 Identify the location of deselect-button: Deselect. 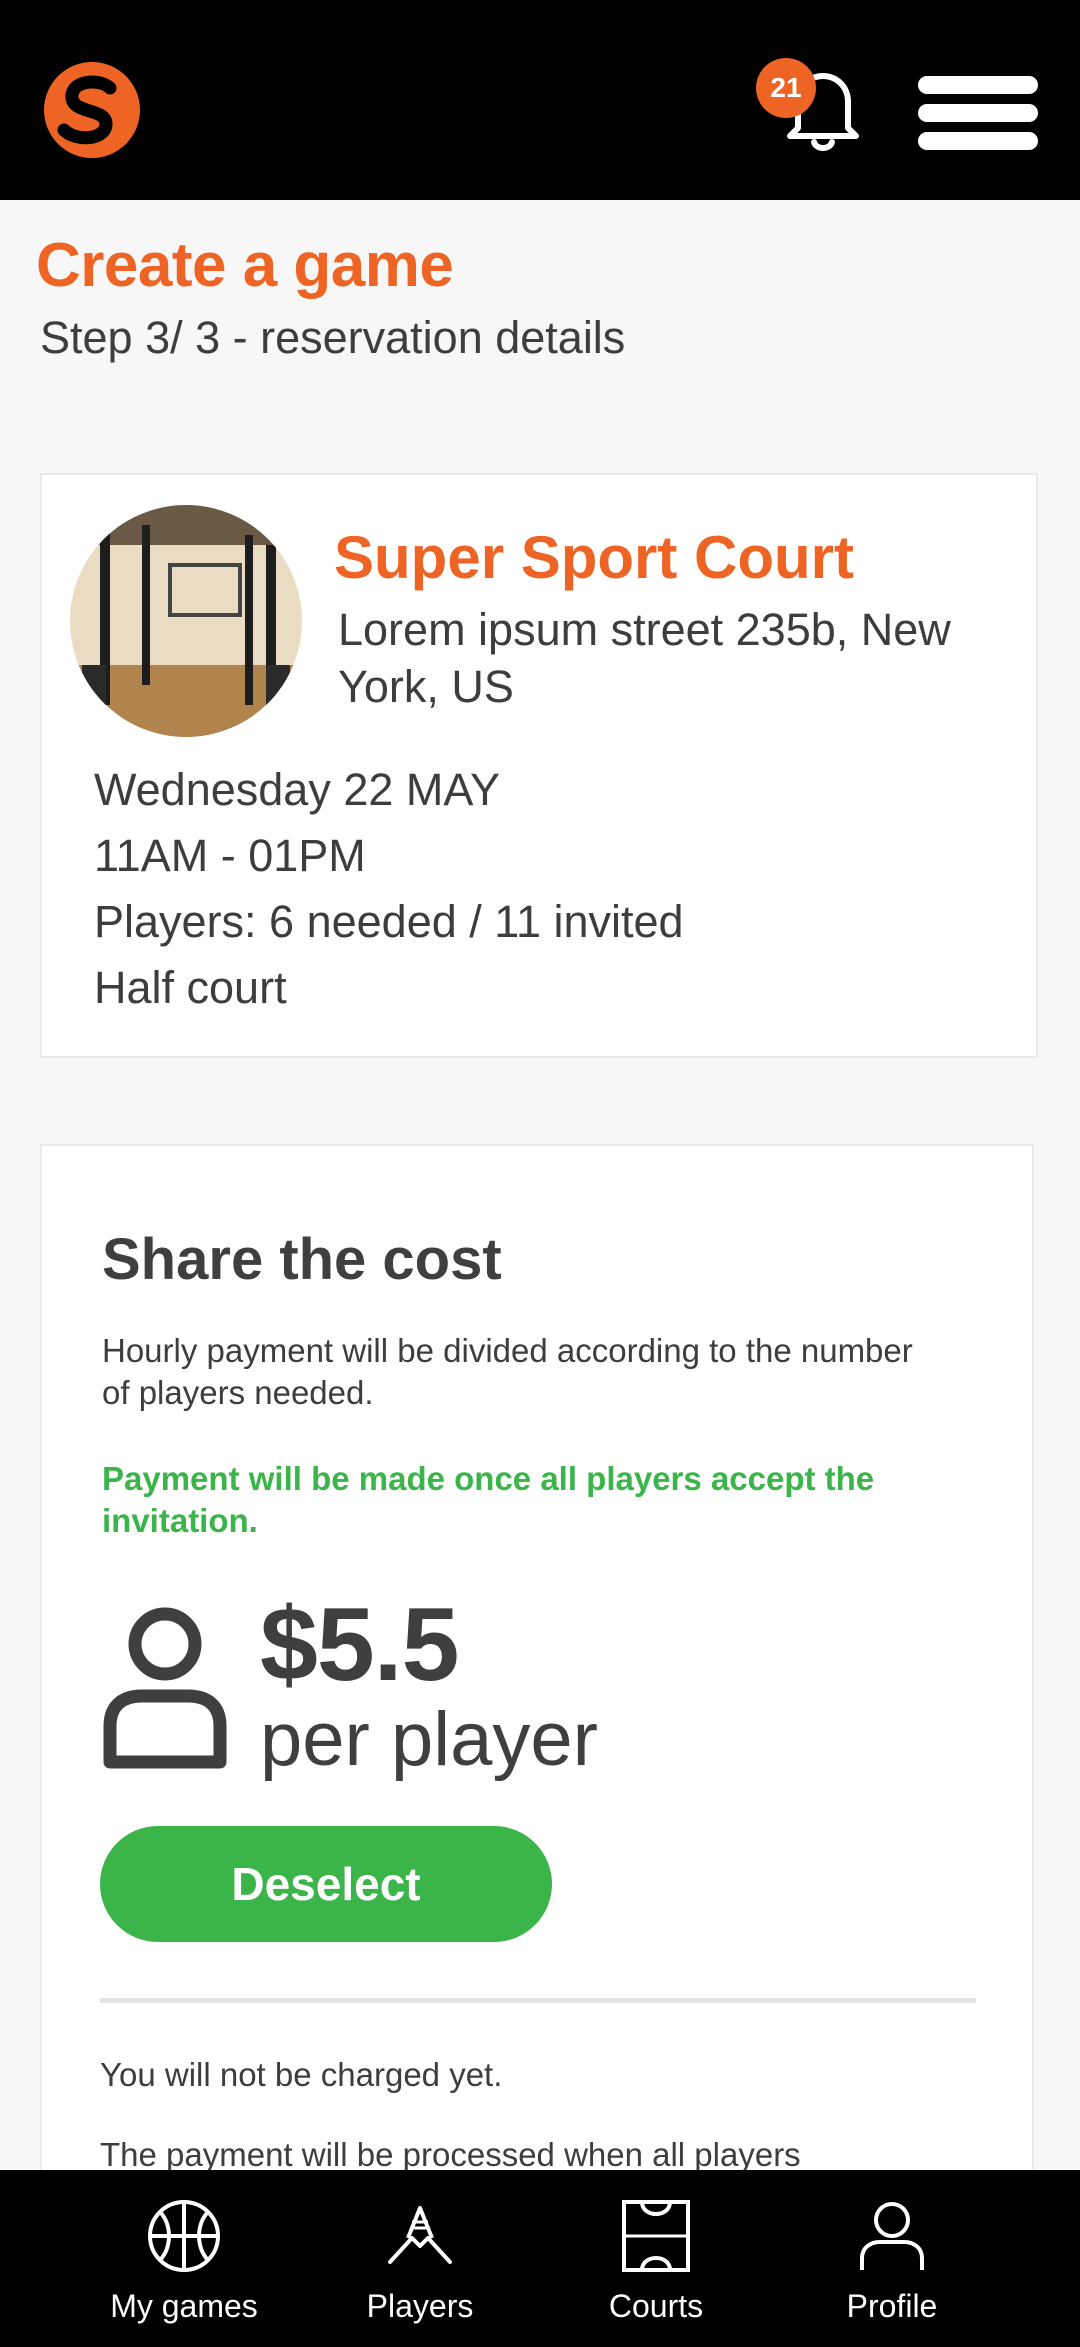
(326, 1884).